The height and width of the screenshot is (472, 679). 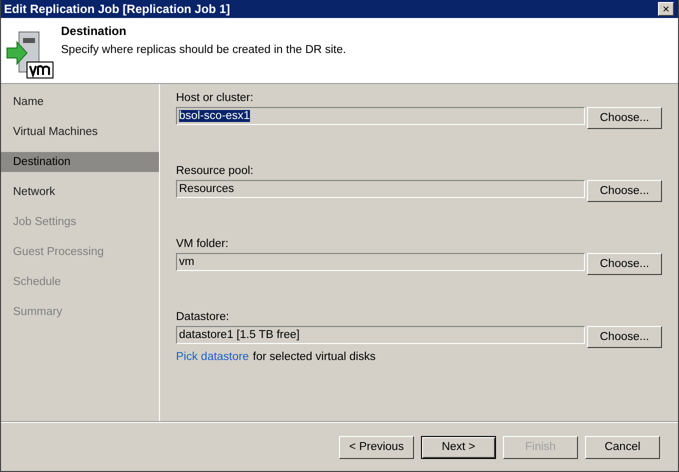 What do you see at coordinates (215, 171) in the screenshot?
I see `field-label: Resource pool:` at bounding box center [215, 171].